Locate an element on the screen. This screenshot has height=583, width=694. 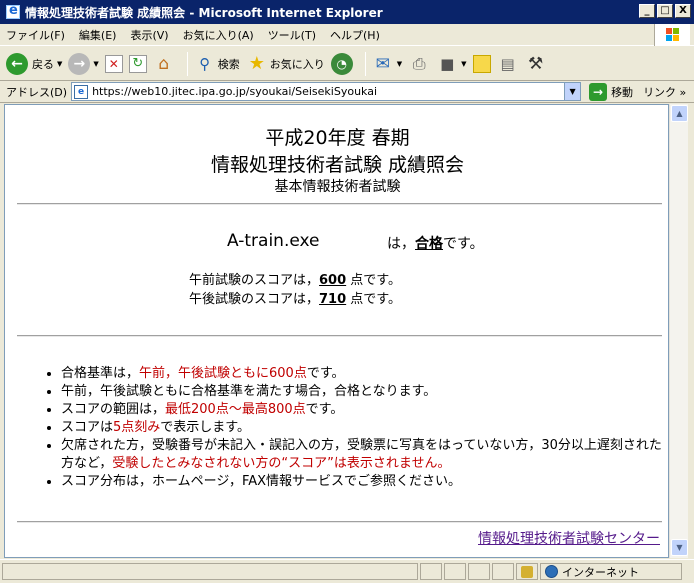
menu-file: ファイル(F) is located at coordinates (35, 35).